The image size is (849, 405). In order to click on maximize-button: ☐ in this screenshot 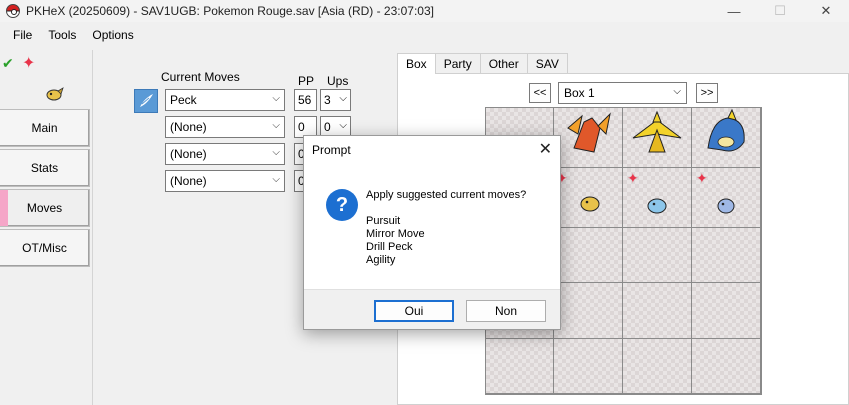, I will do `click(780, 11)`.